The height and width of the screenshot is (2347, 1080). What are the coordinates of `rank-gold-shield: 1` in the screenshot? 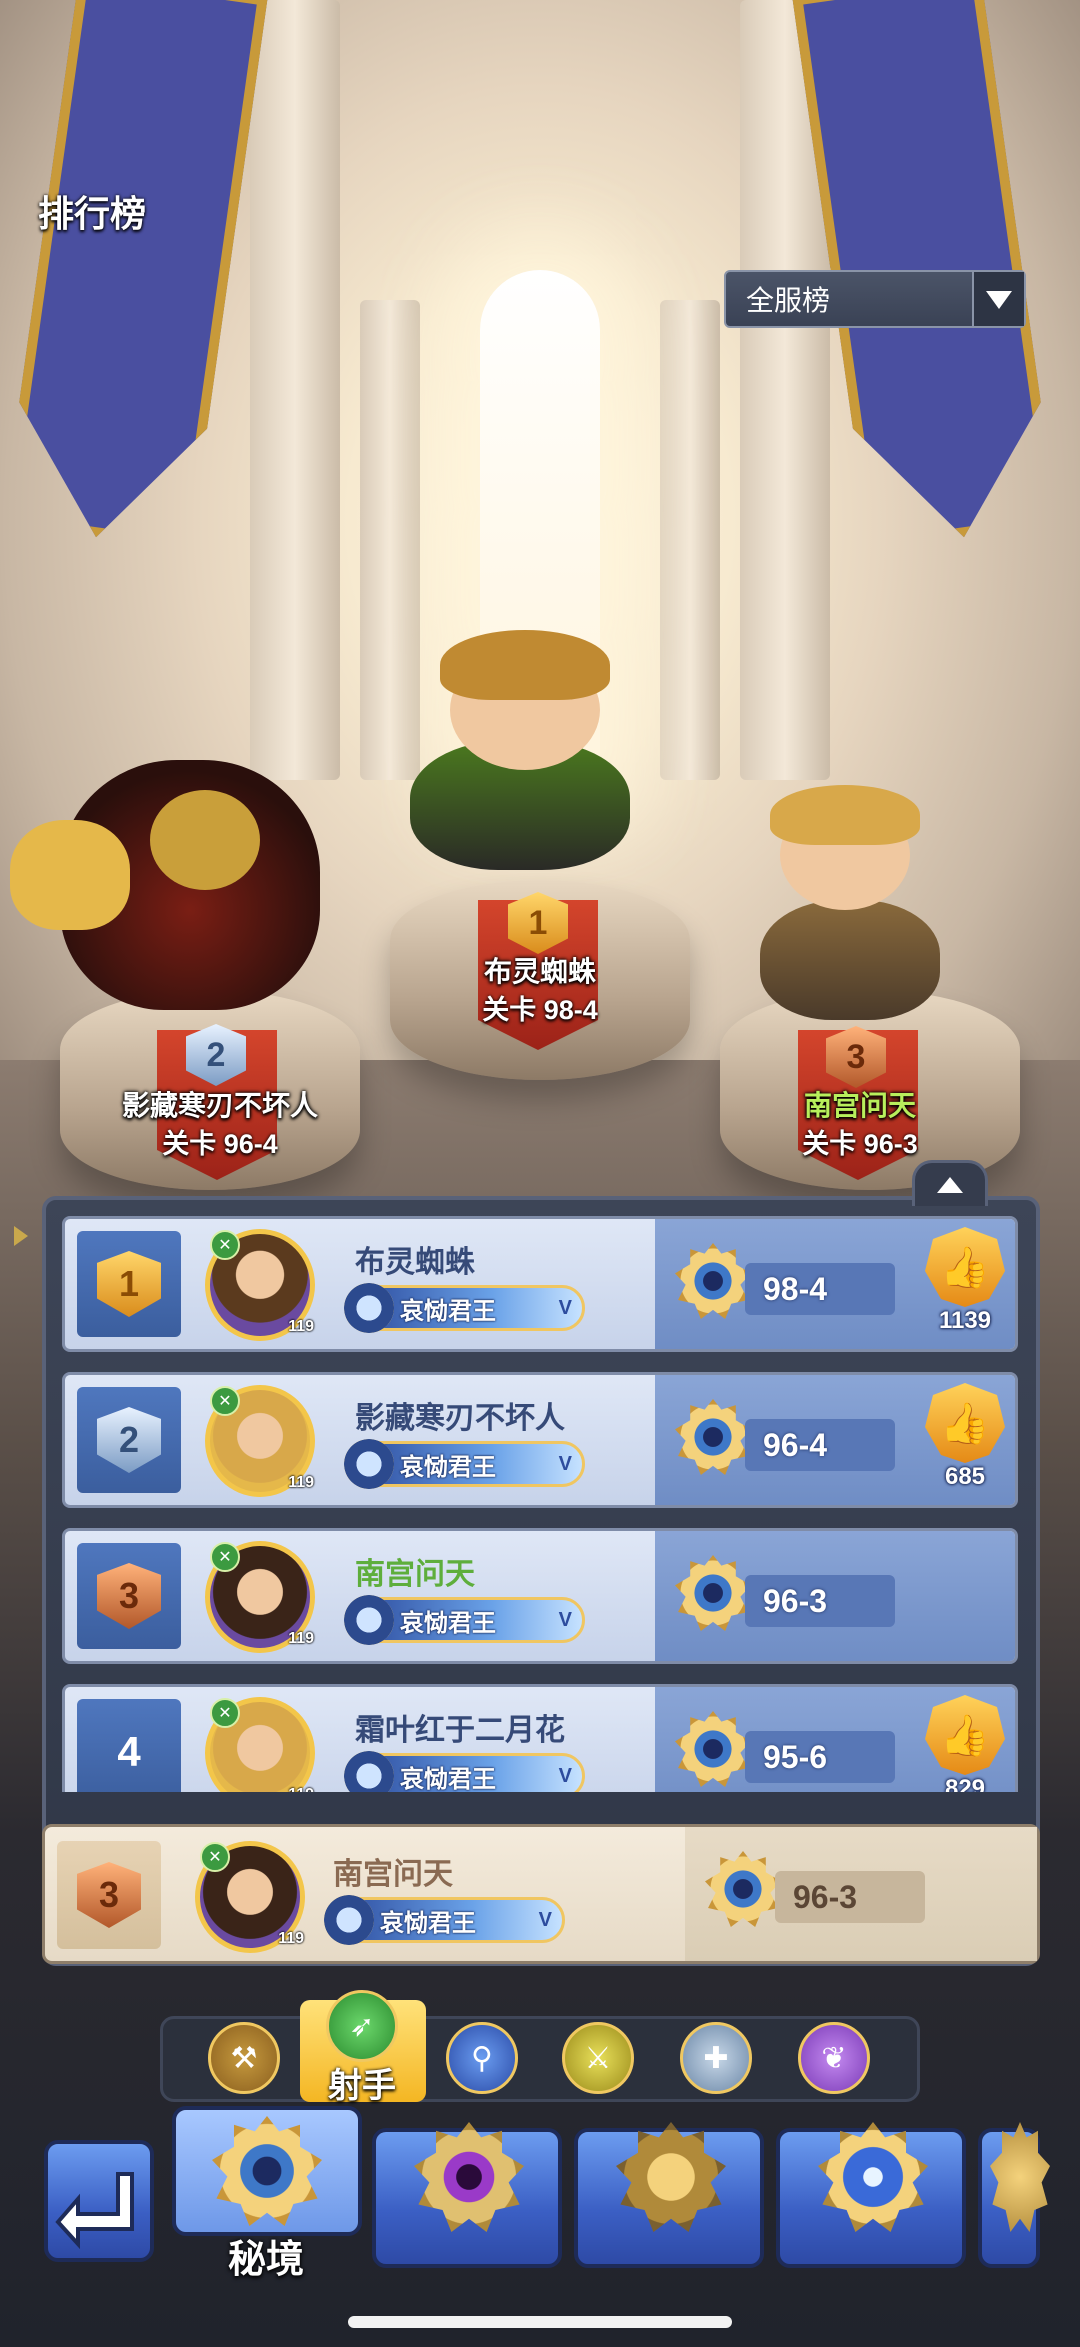 It's located at (129, 1284).